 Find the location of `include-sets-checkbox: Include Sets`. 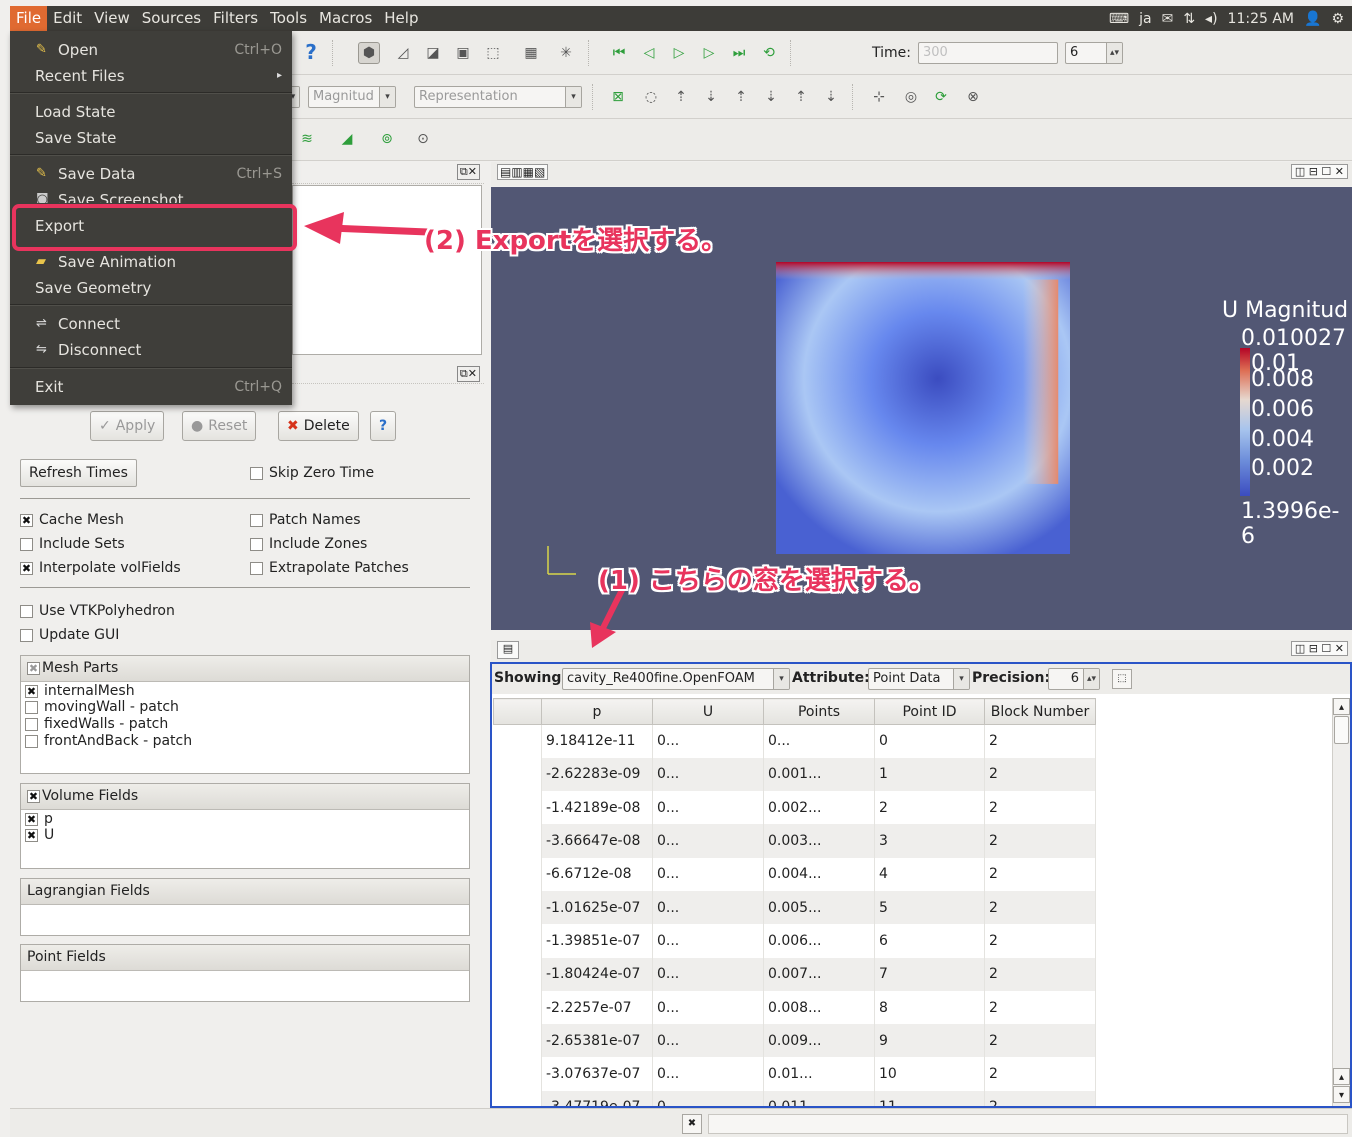

include-sets-checkbox: Include Sets is located at coordinates (72, 544).